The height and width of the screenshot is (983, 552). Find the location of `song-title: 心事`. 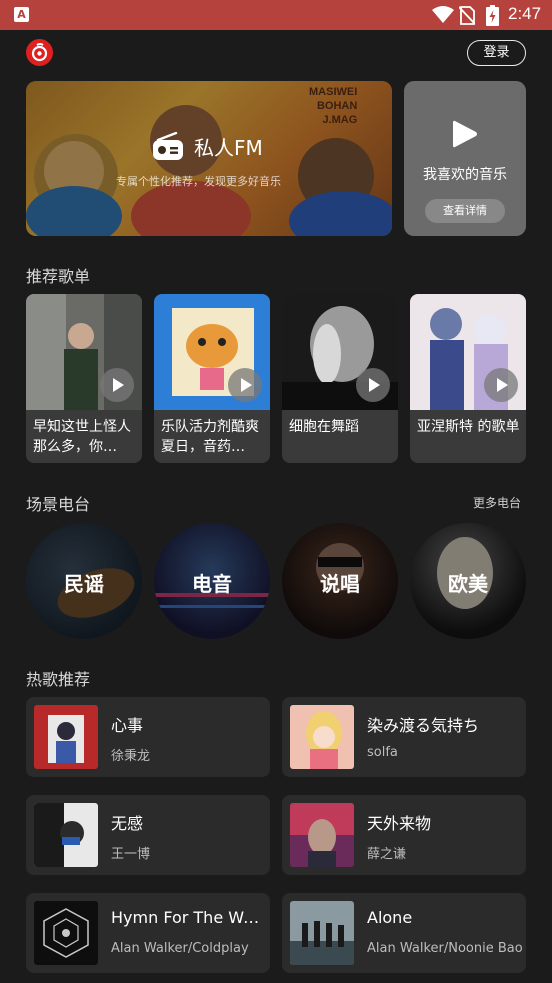

song-title: 心事 is located at coordinates (127, 725).